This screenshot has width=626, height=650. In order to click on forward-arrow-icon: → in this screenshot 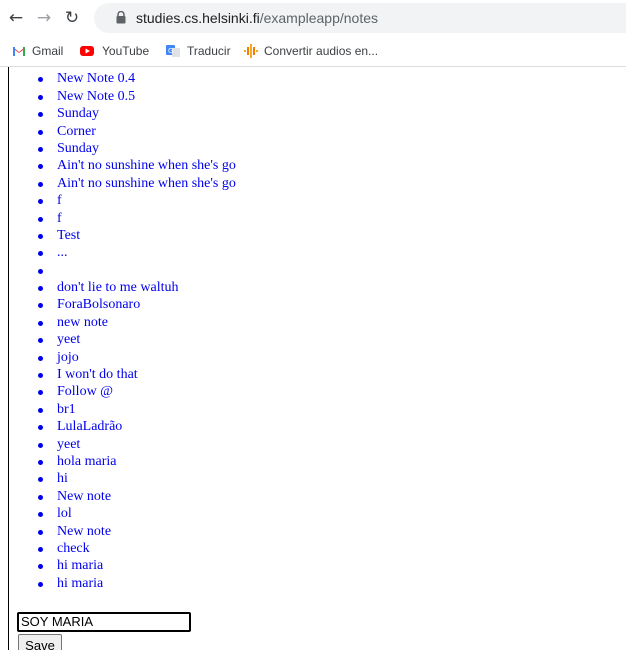, I will do `click(44, 18)`.